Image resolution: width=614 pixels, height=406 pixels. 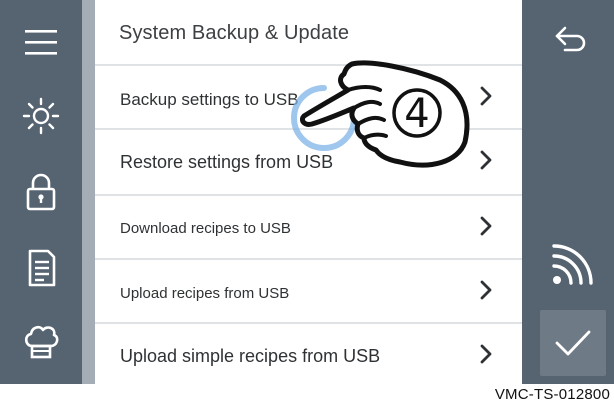 What do you see at coordinates (552, 394) in the screenshot?
I see `document-code: VMC-TS-012800` at bounding box center [552, 394].